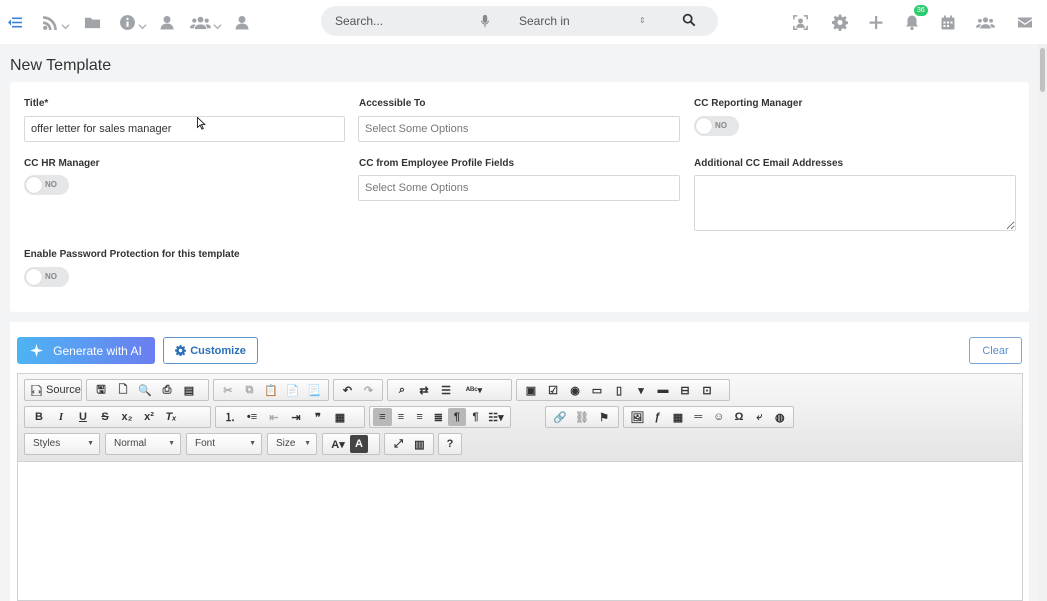  I want to click on maximize-icon: ⤢, so click(398, 444).